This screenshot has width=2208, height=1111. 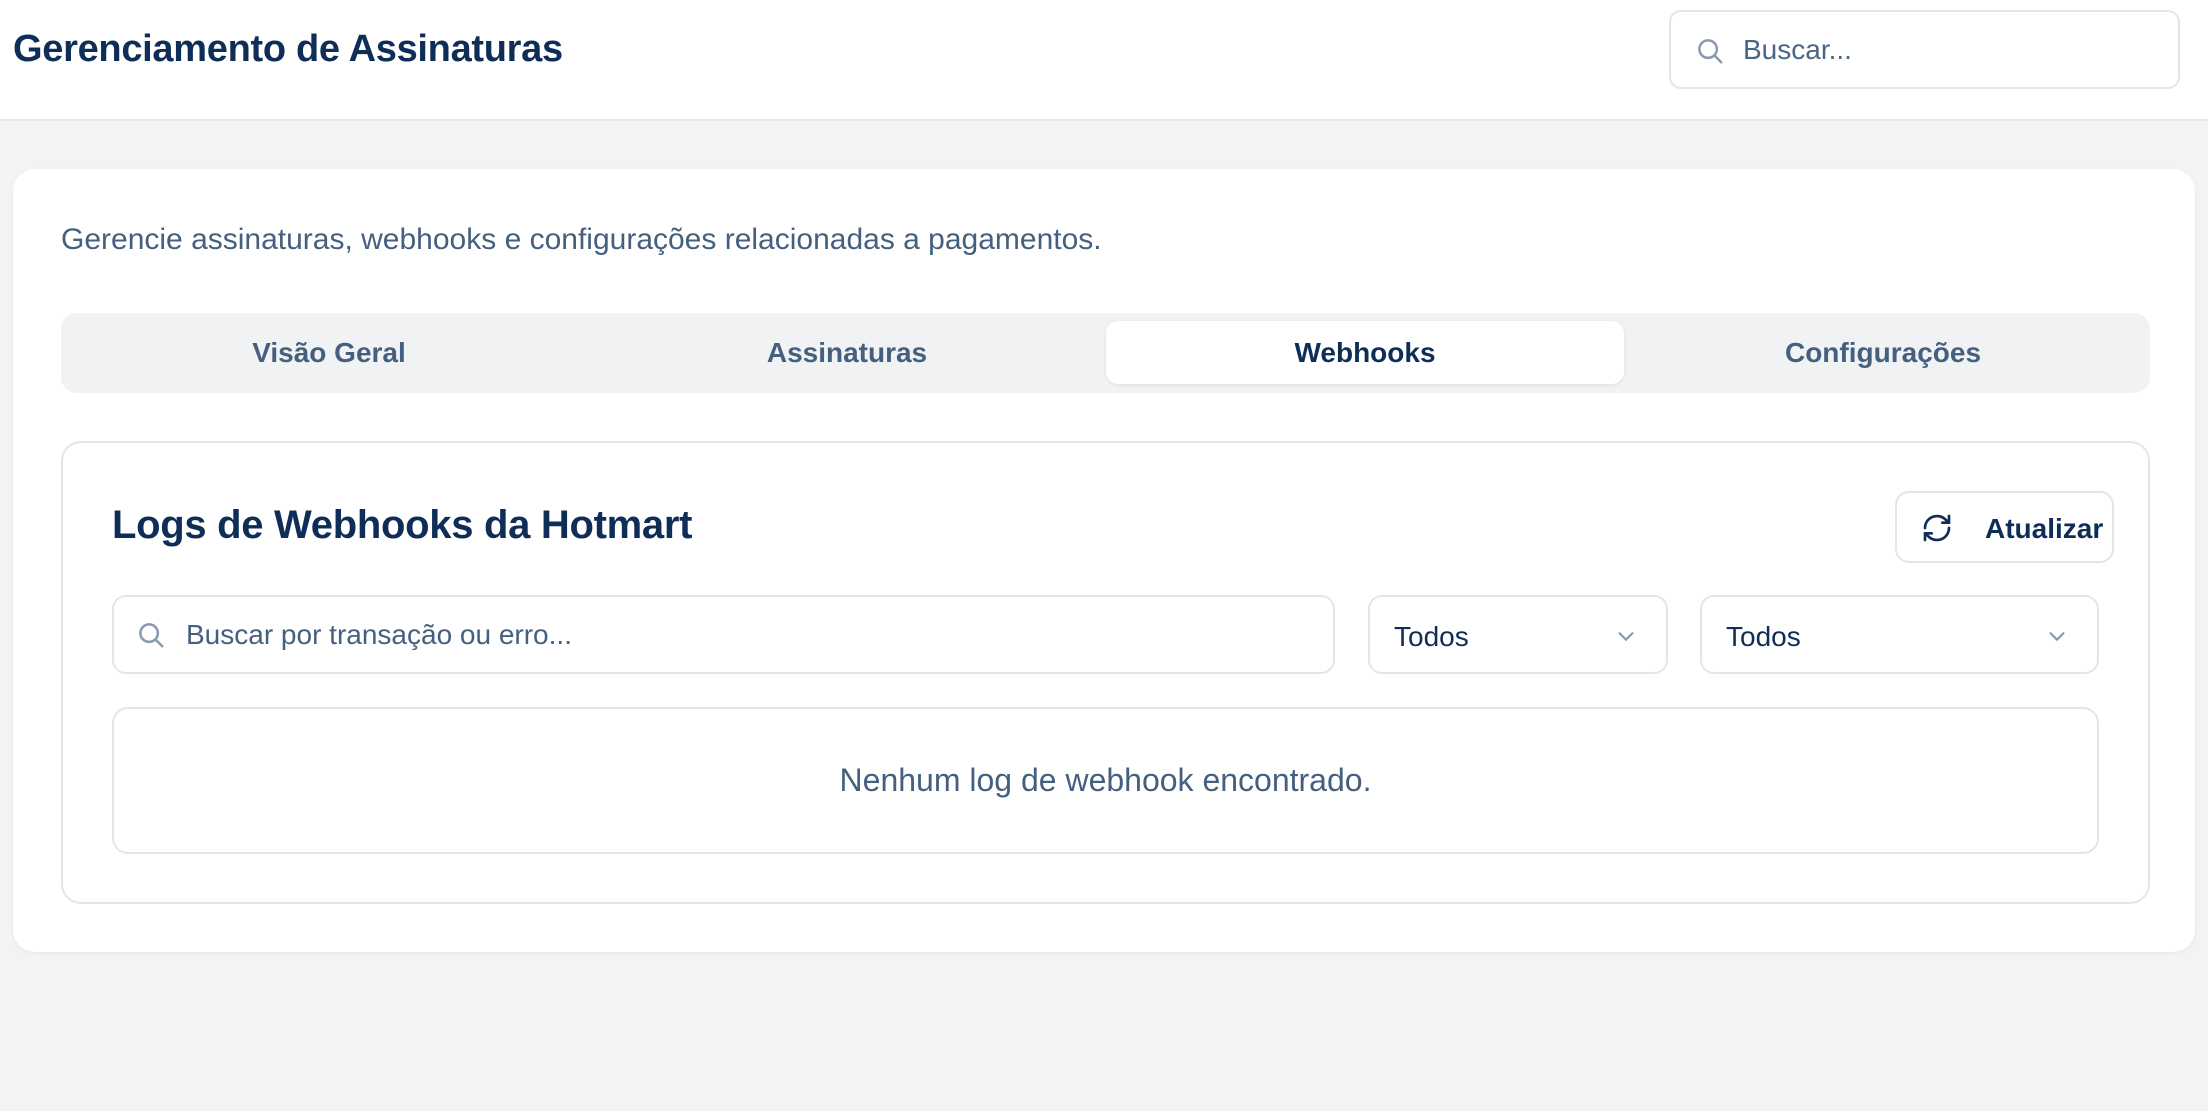 What do you see at coordinates (1104, 60) in the screenshot?
I see `top-header: Gerenciamento de Assinaturas` at bounding box center [1104, 60].